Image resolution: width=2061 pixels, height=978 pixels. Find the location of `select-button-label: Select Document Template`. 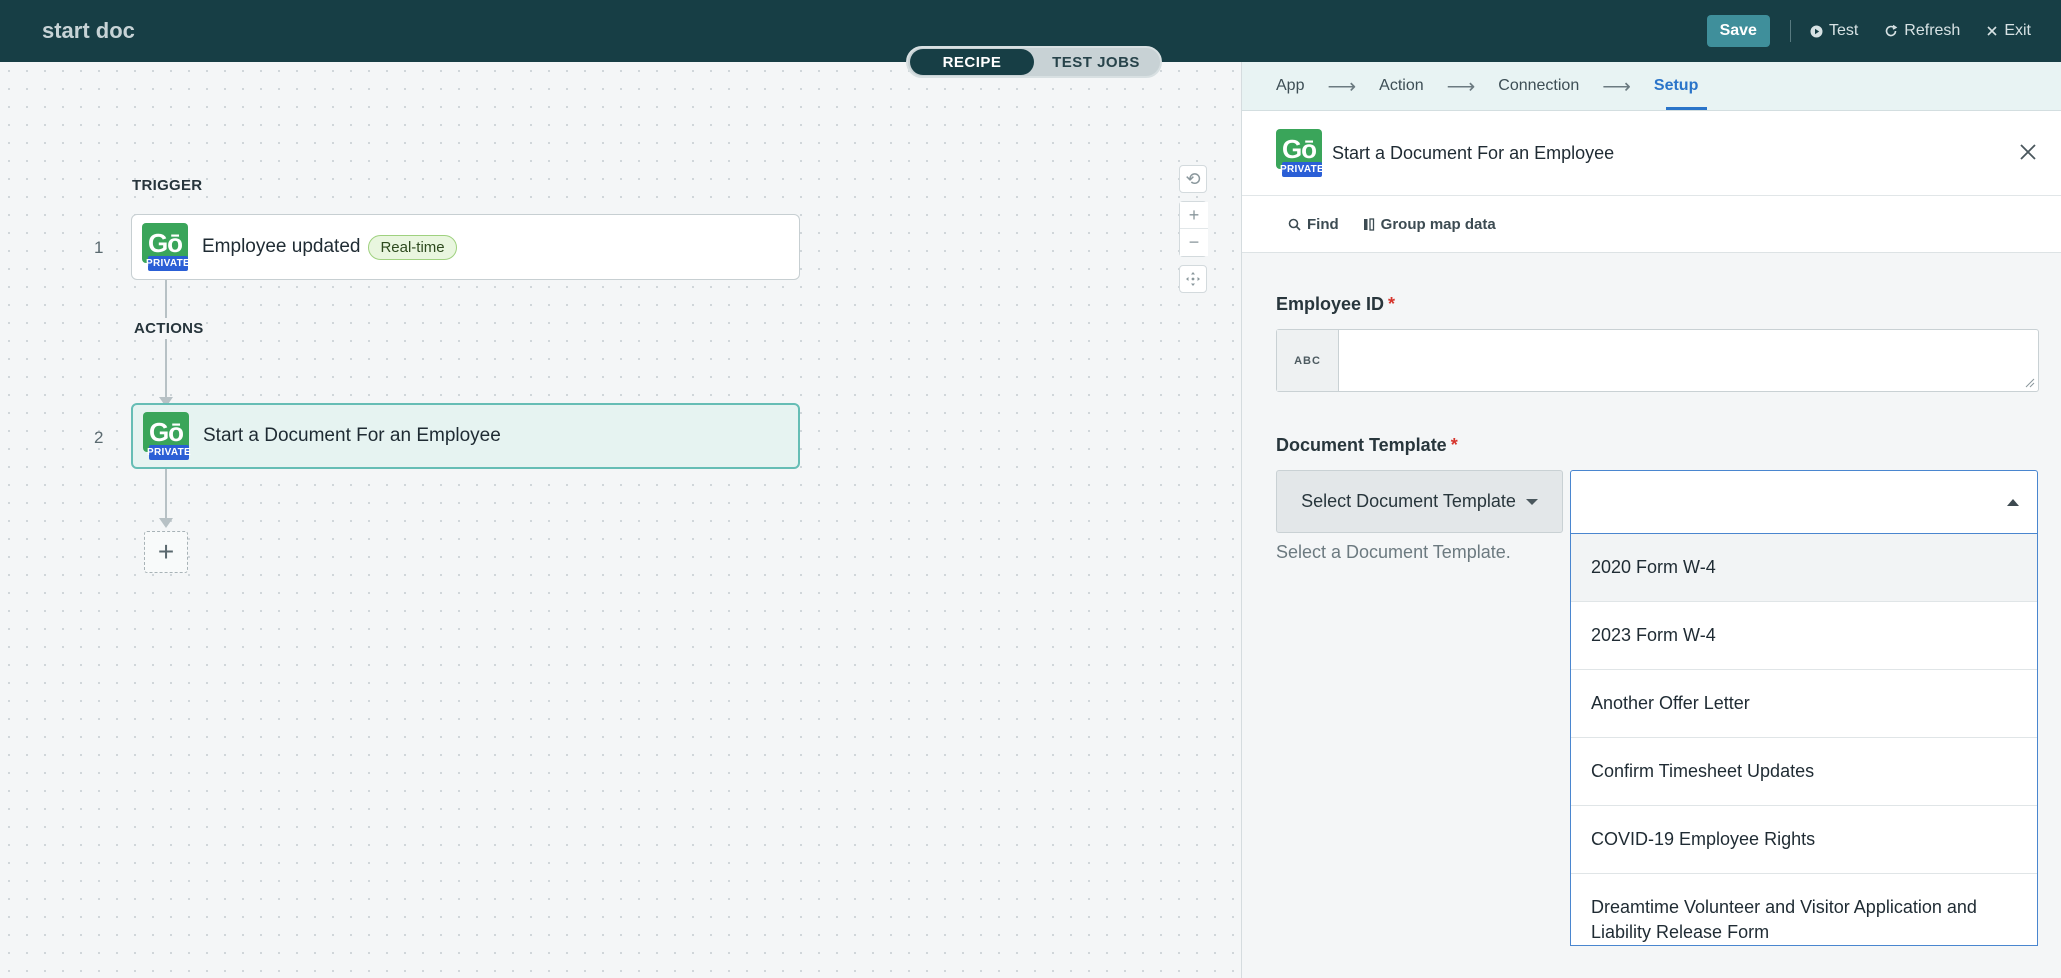

select-button-label: Select Document Template is located at coordinates (1408, 501).